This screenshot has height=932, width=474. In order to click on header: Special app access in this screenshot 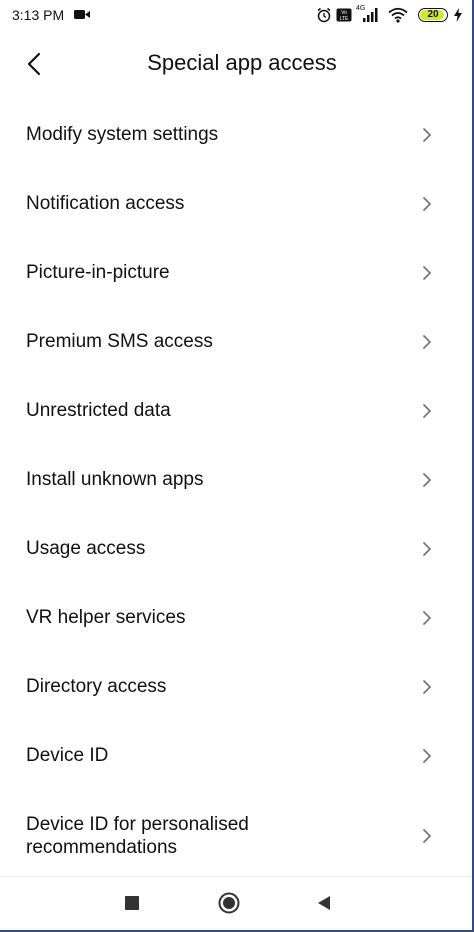, I will do `click(236, 64)`.